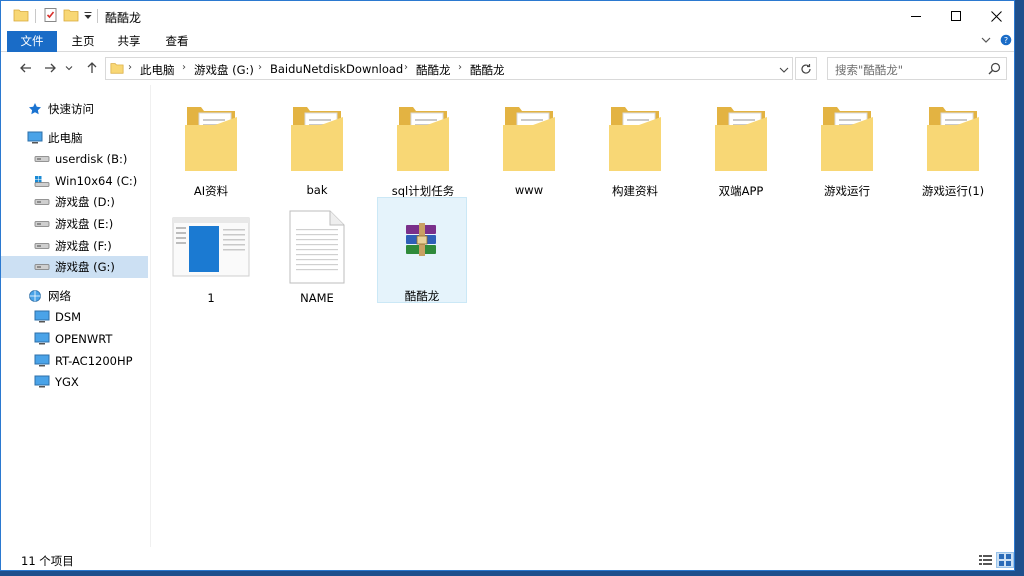 The height and width of the screenshot is (576, 1024). Describe the element at coordinates (917, 68) in the screenshot. I see `search-box: 搜索"酷酷龙"` at that location.